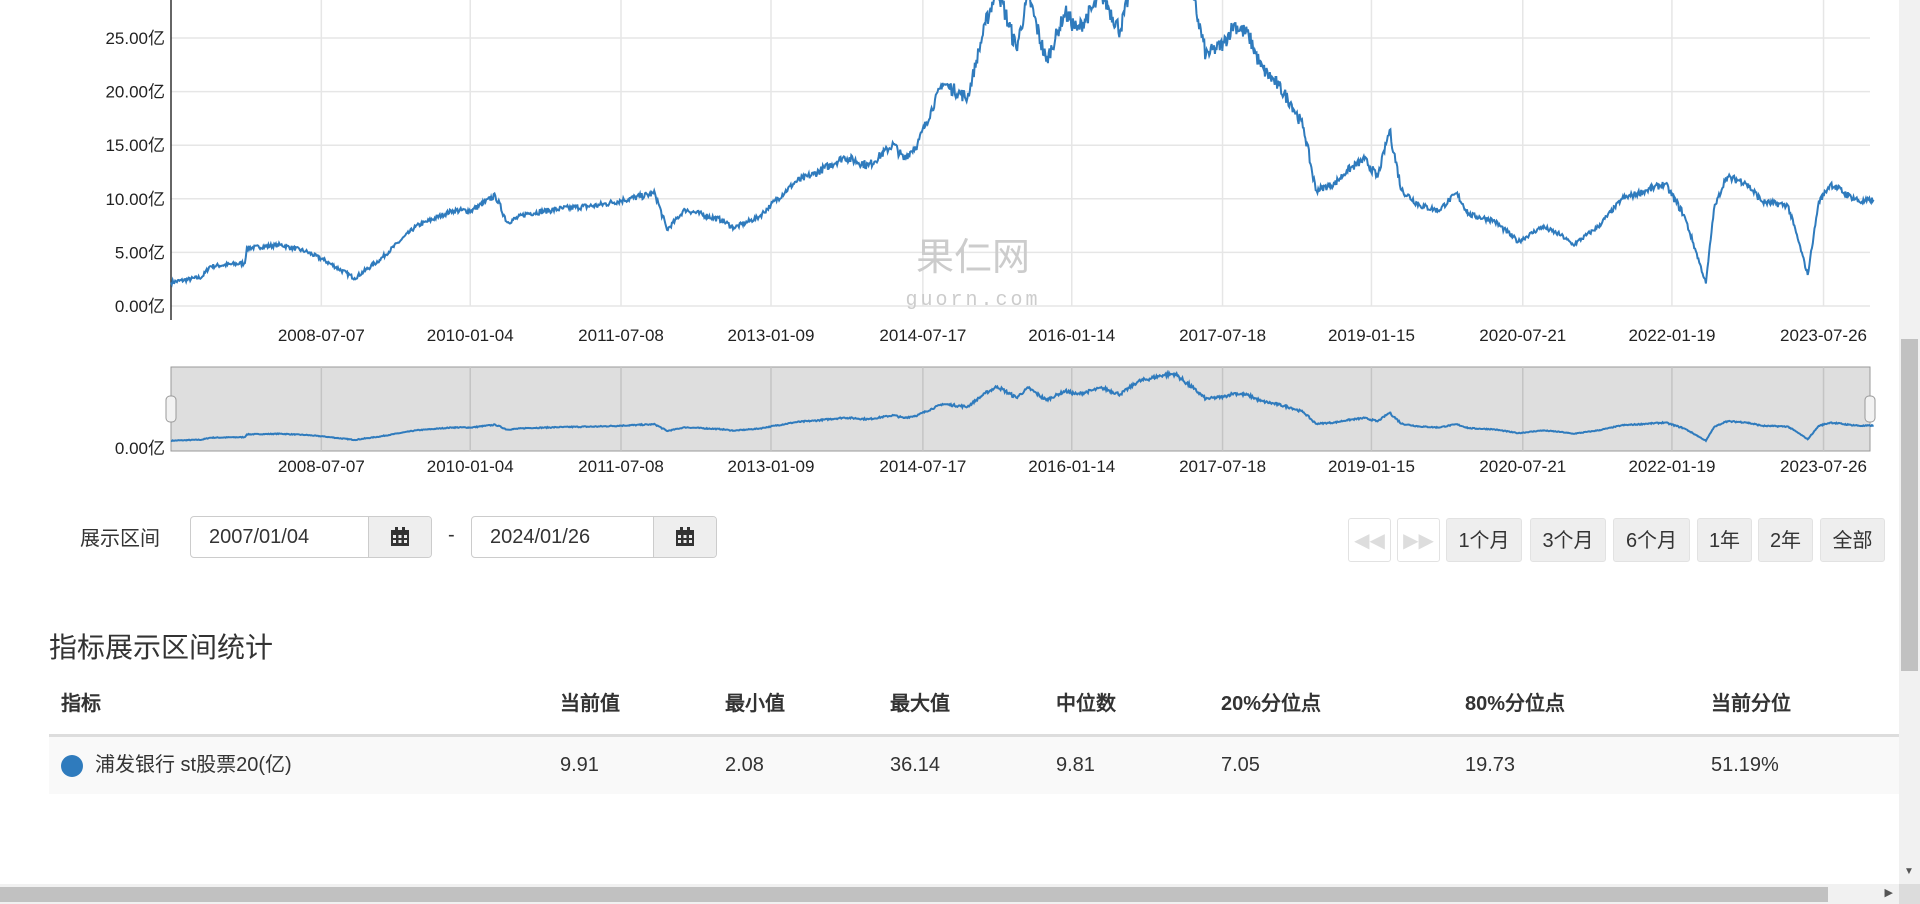  What do you see at coordinates (1852, 540) in the screenshot?
I see `range-all-button: 全部` at bounding box center [1852, 540].